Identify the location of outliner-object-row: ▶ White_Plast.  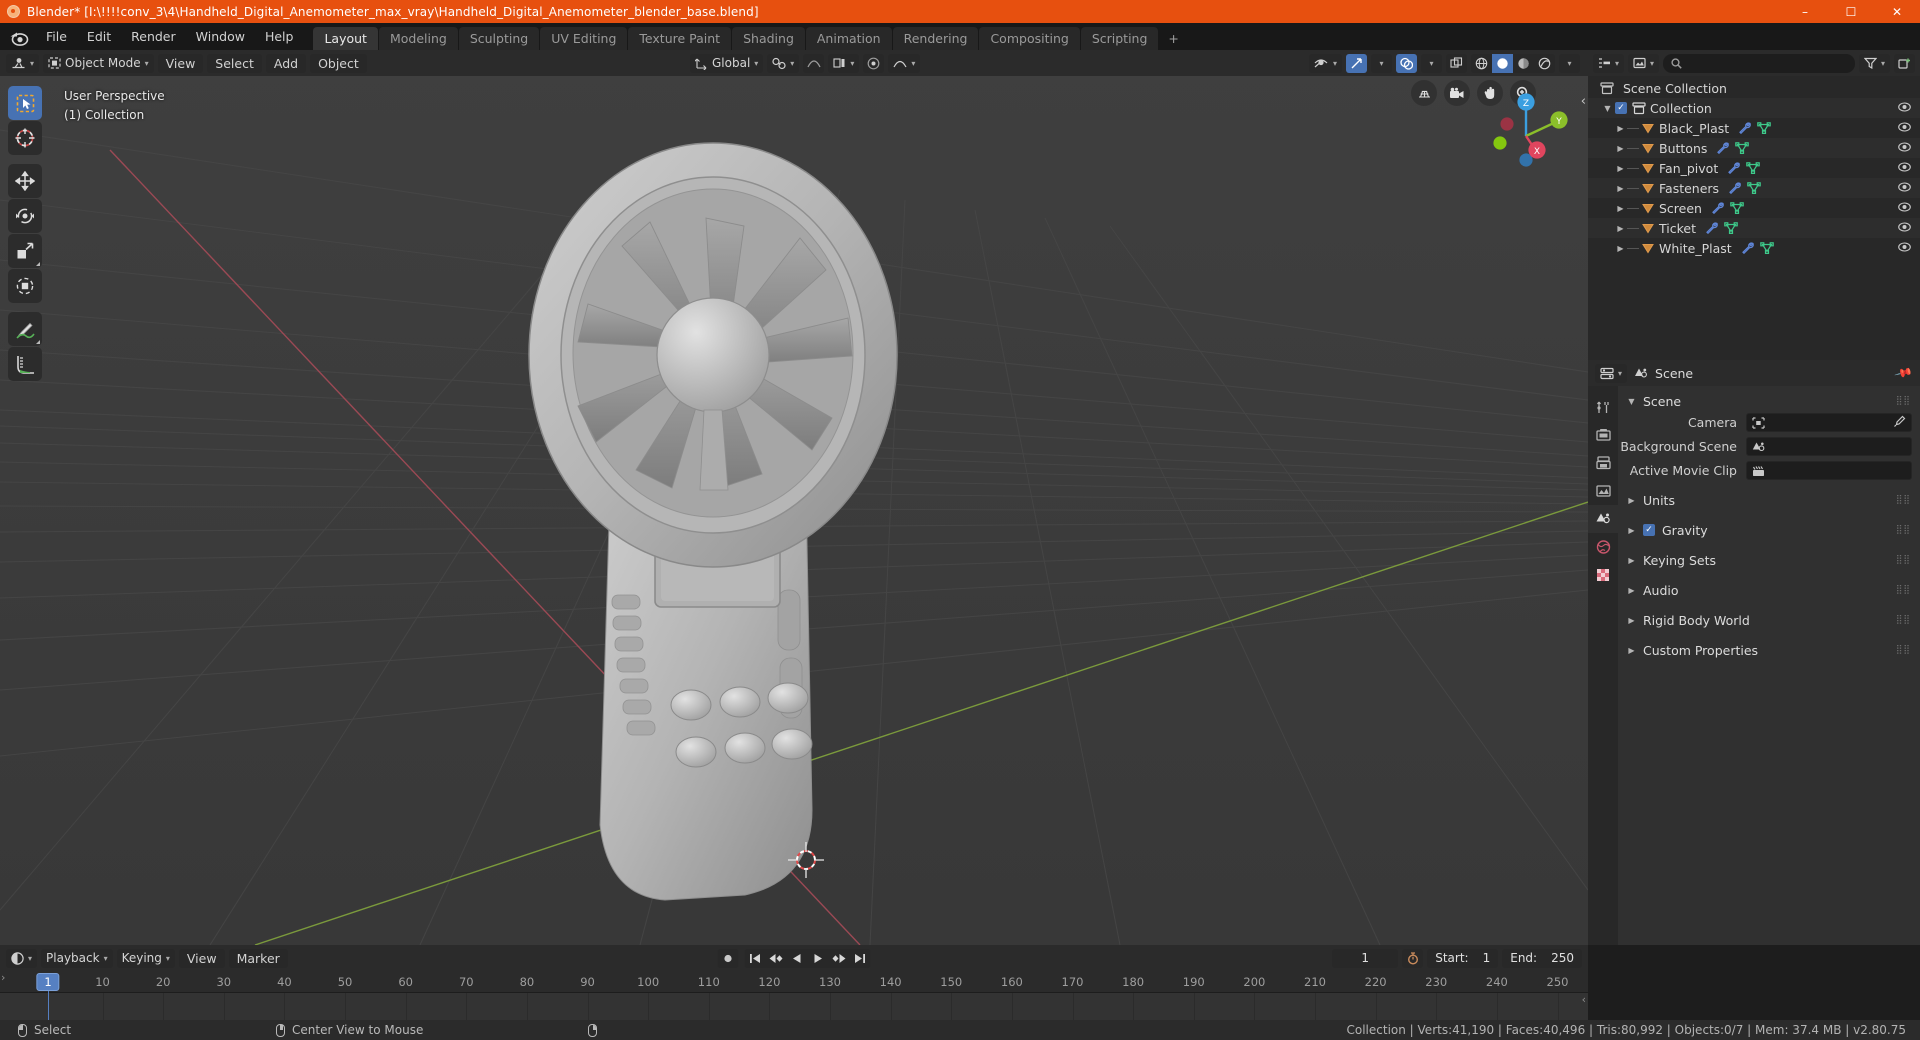
(1754, 248).